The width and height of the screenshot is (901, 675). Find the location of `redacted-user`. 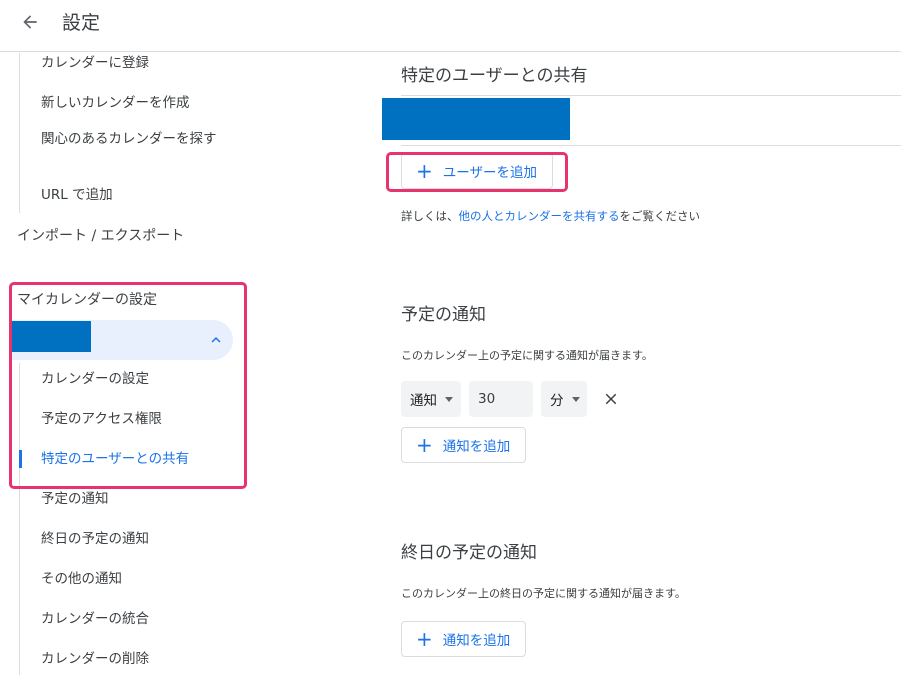

redacted-user is located at coordinates (476, 119).